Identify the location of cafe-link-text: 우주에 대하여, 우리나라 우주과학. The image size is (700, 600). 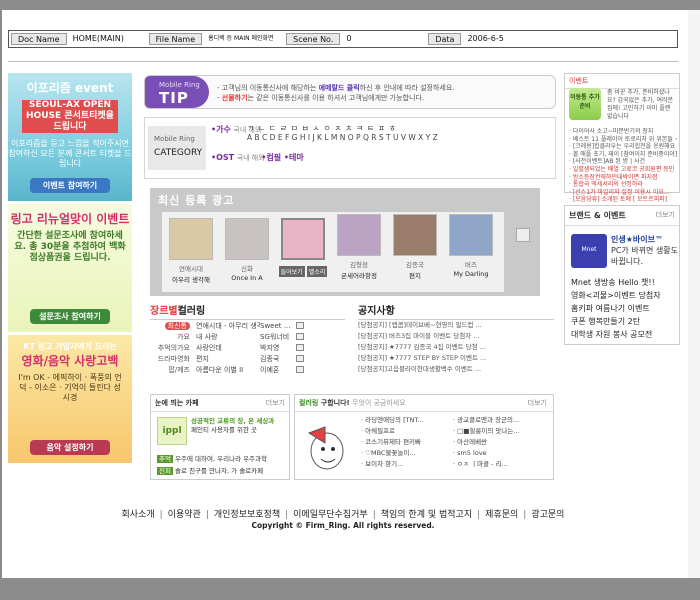
(221, 459).